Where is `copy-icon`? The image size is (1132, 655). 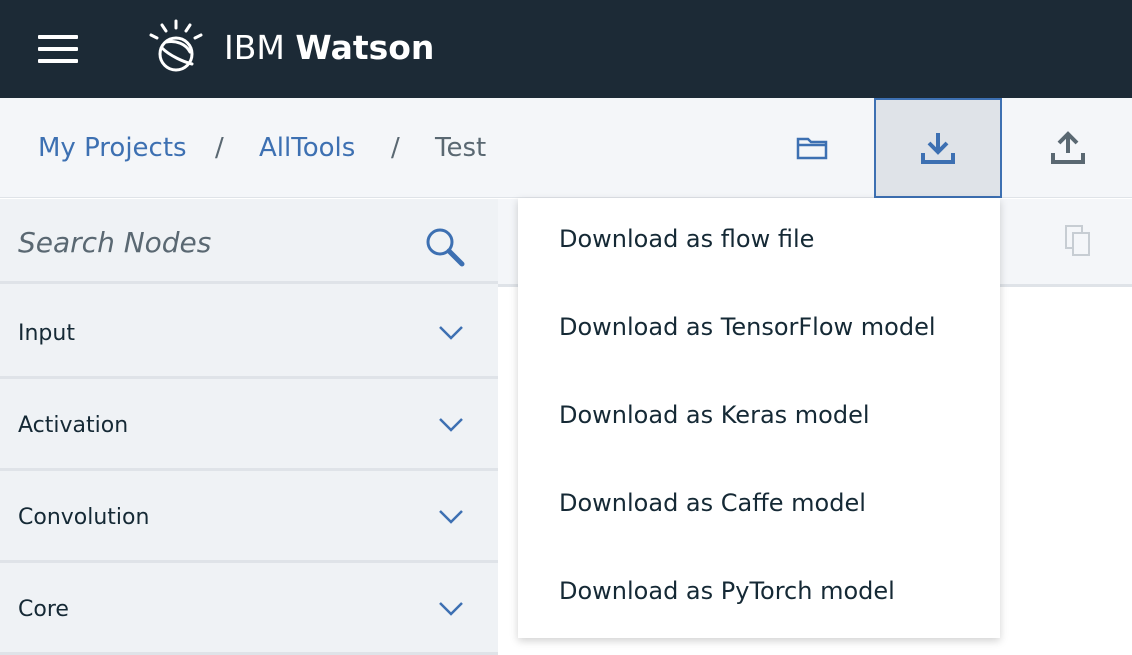
copy-icon is located at coordinates (1078, 241).